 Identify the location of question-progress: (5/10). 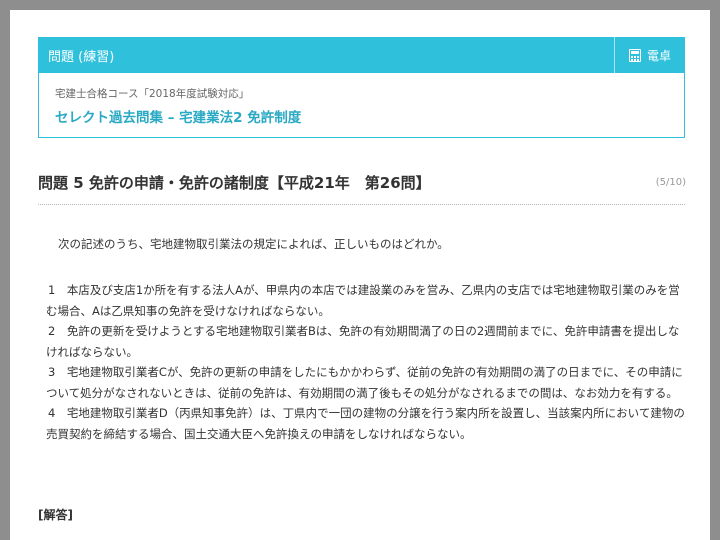
(670, 182).